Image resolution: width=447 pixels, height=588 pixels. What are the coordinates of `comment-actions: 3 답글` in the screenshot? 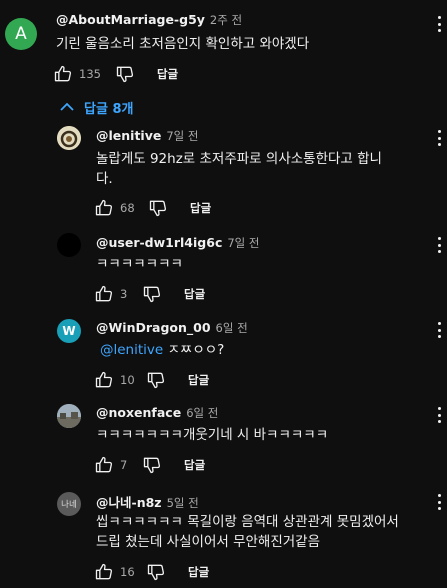 It's located at (149, 294).